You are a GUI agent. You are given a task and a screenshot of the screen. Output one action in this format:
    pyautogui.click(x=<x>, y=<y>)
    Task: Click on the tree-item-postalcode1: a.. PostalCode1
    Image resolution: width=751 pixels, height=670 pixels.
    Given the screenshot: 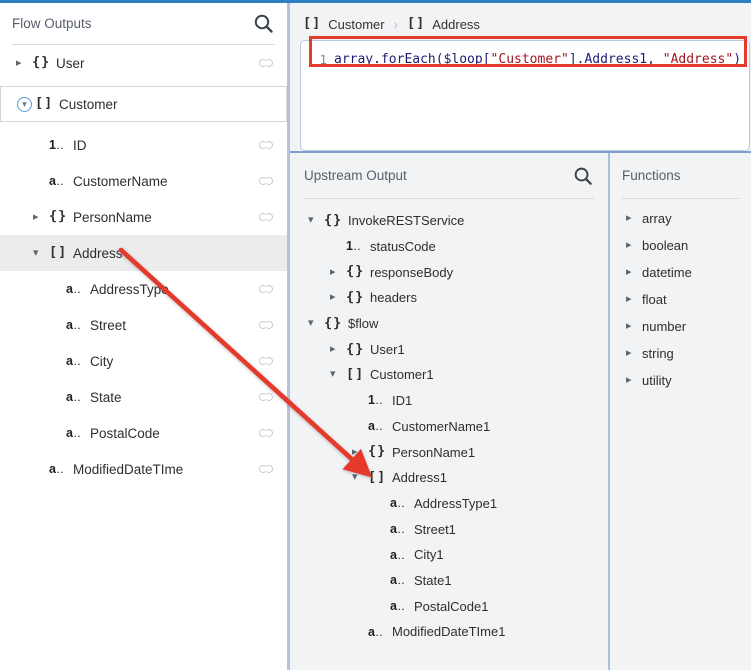 What is the action you would take?
    pyautogui.click(x=449, y=606)
    